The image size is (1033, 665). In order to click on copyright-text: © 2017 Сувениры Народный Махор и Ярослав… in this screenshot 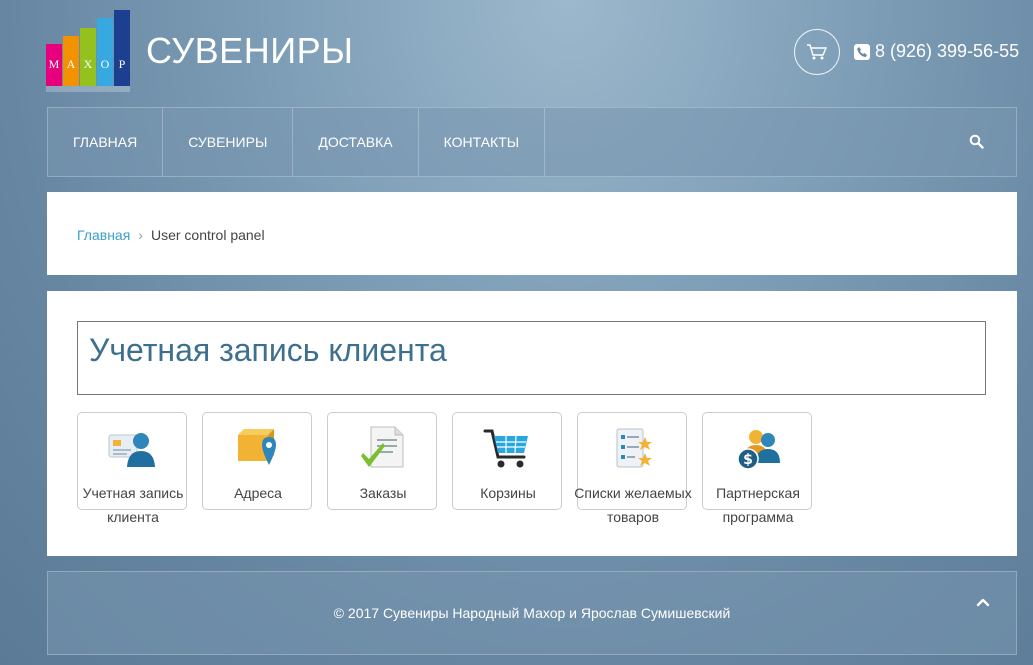, I will do `click(532, 613)`.